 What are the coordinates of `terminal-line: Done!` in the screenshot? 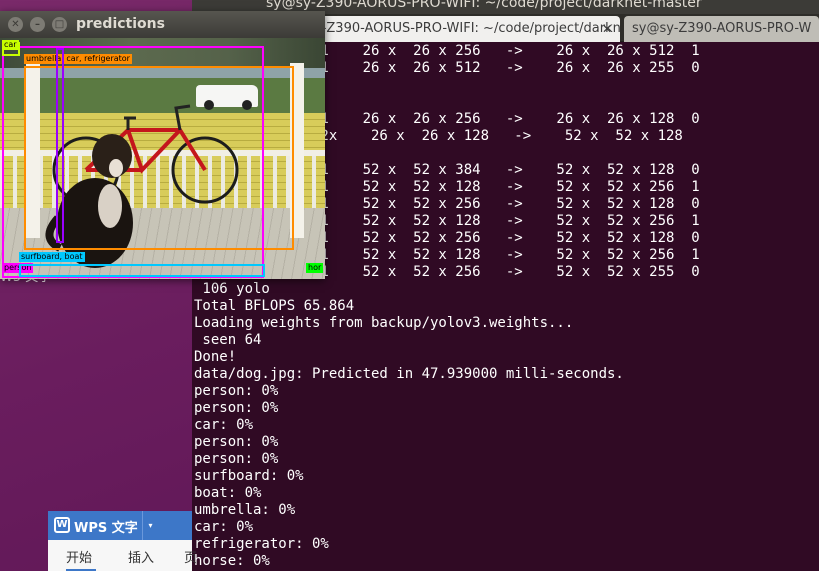 It's located at (215, 357).